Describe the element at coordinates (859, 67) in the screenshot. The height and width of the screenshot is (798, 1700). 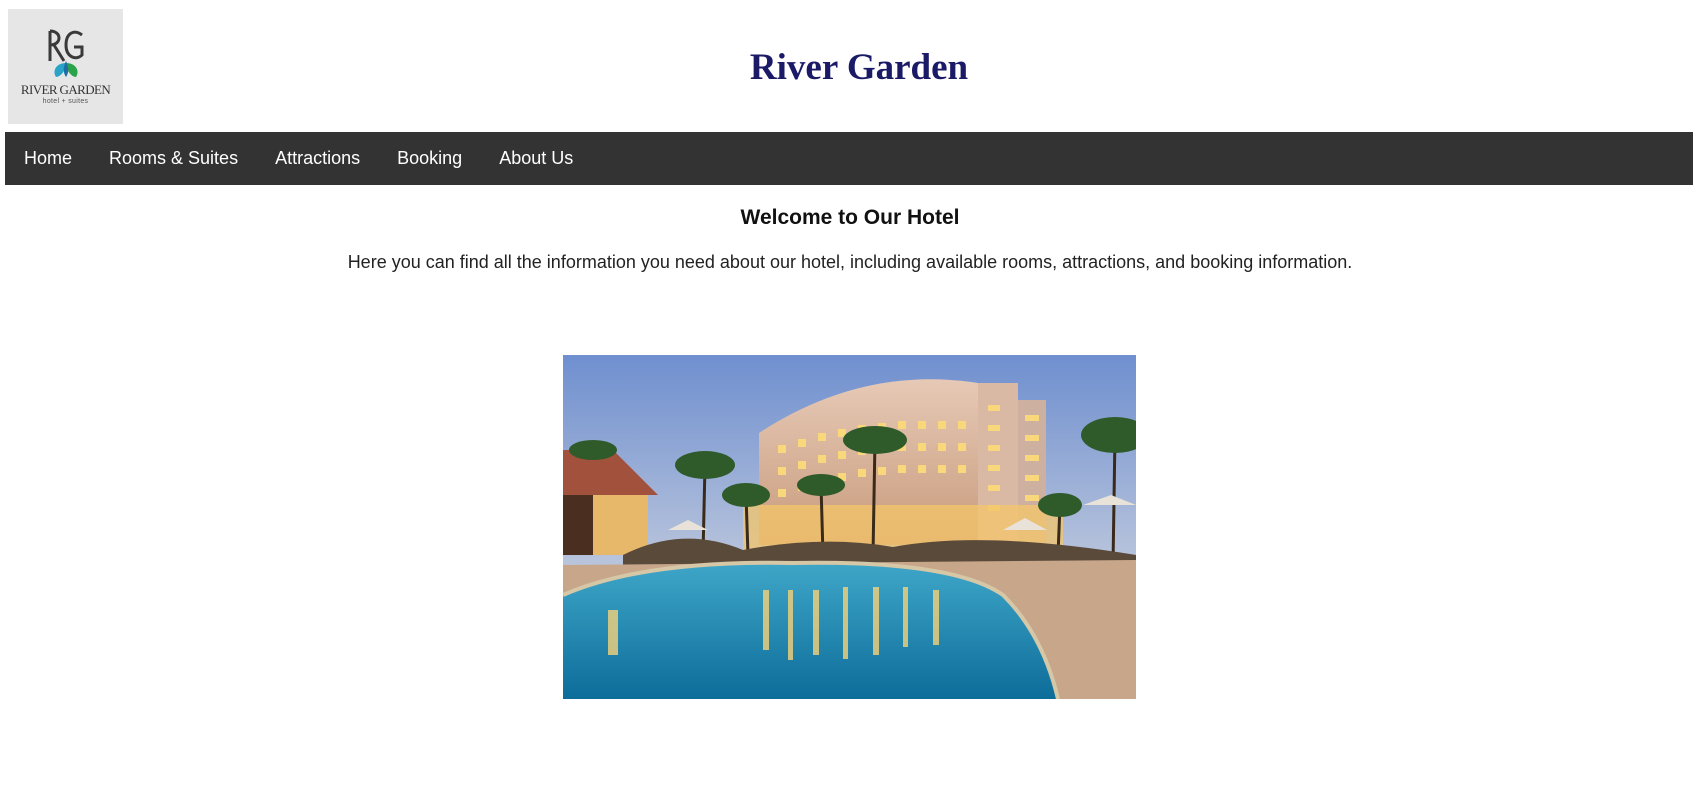
I see `site-title: River Garden` at that location.